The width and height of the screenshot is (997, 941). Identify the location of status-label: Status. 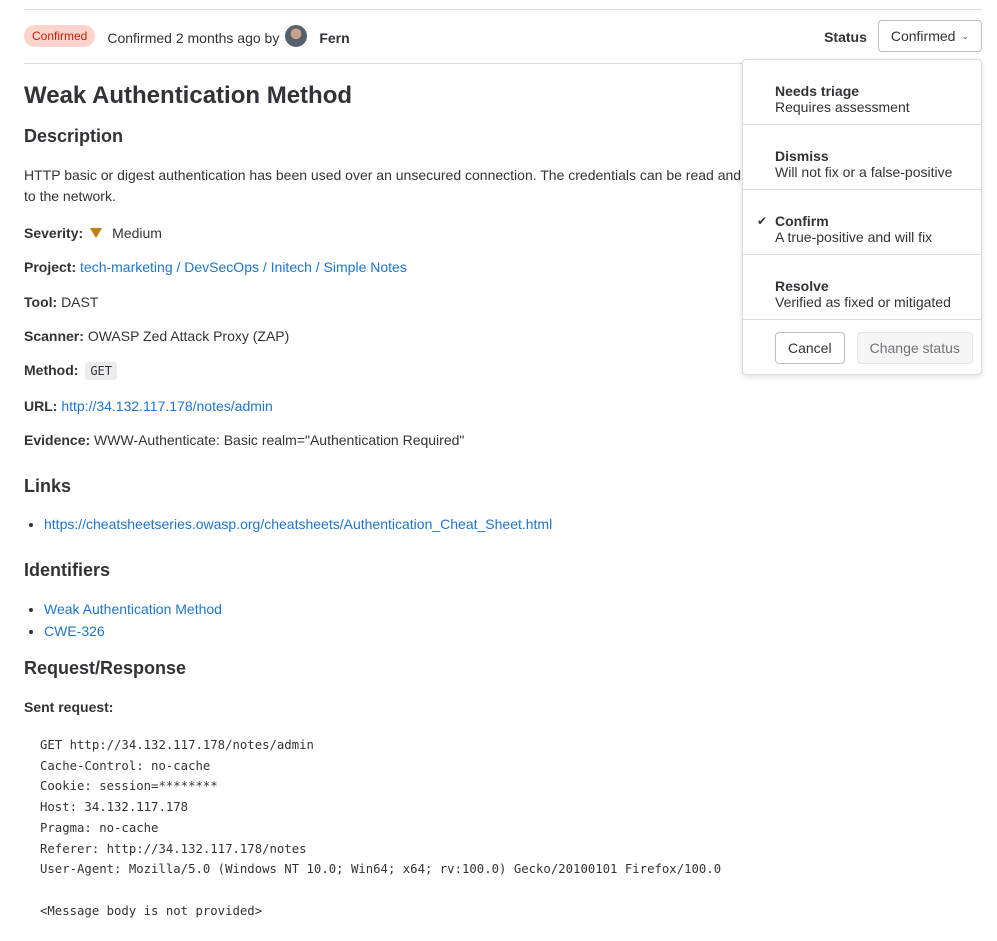
(845, 37).